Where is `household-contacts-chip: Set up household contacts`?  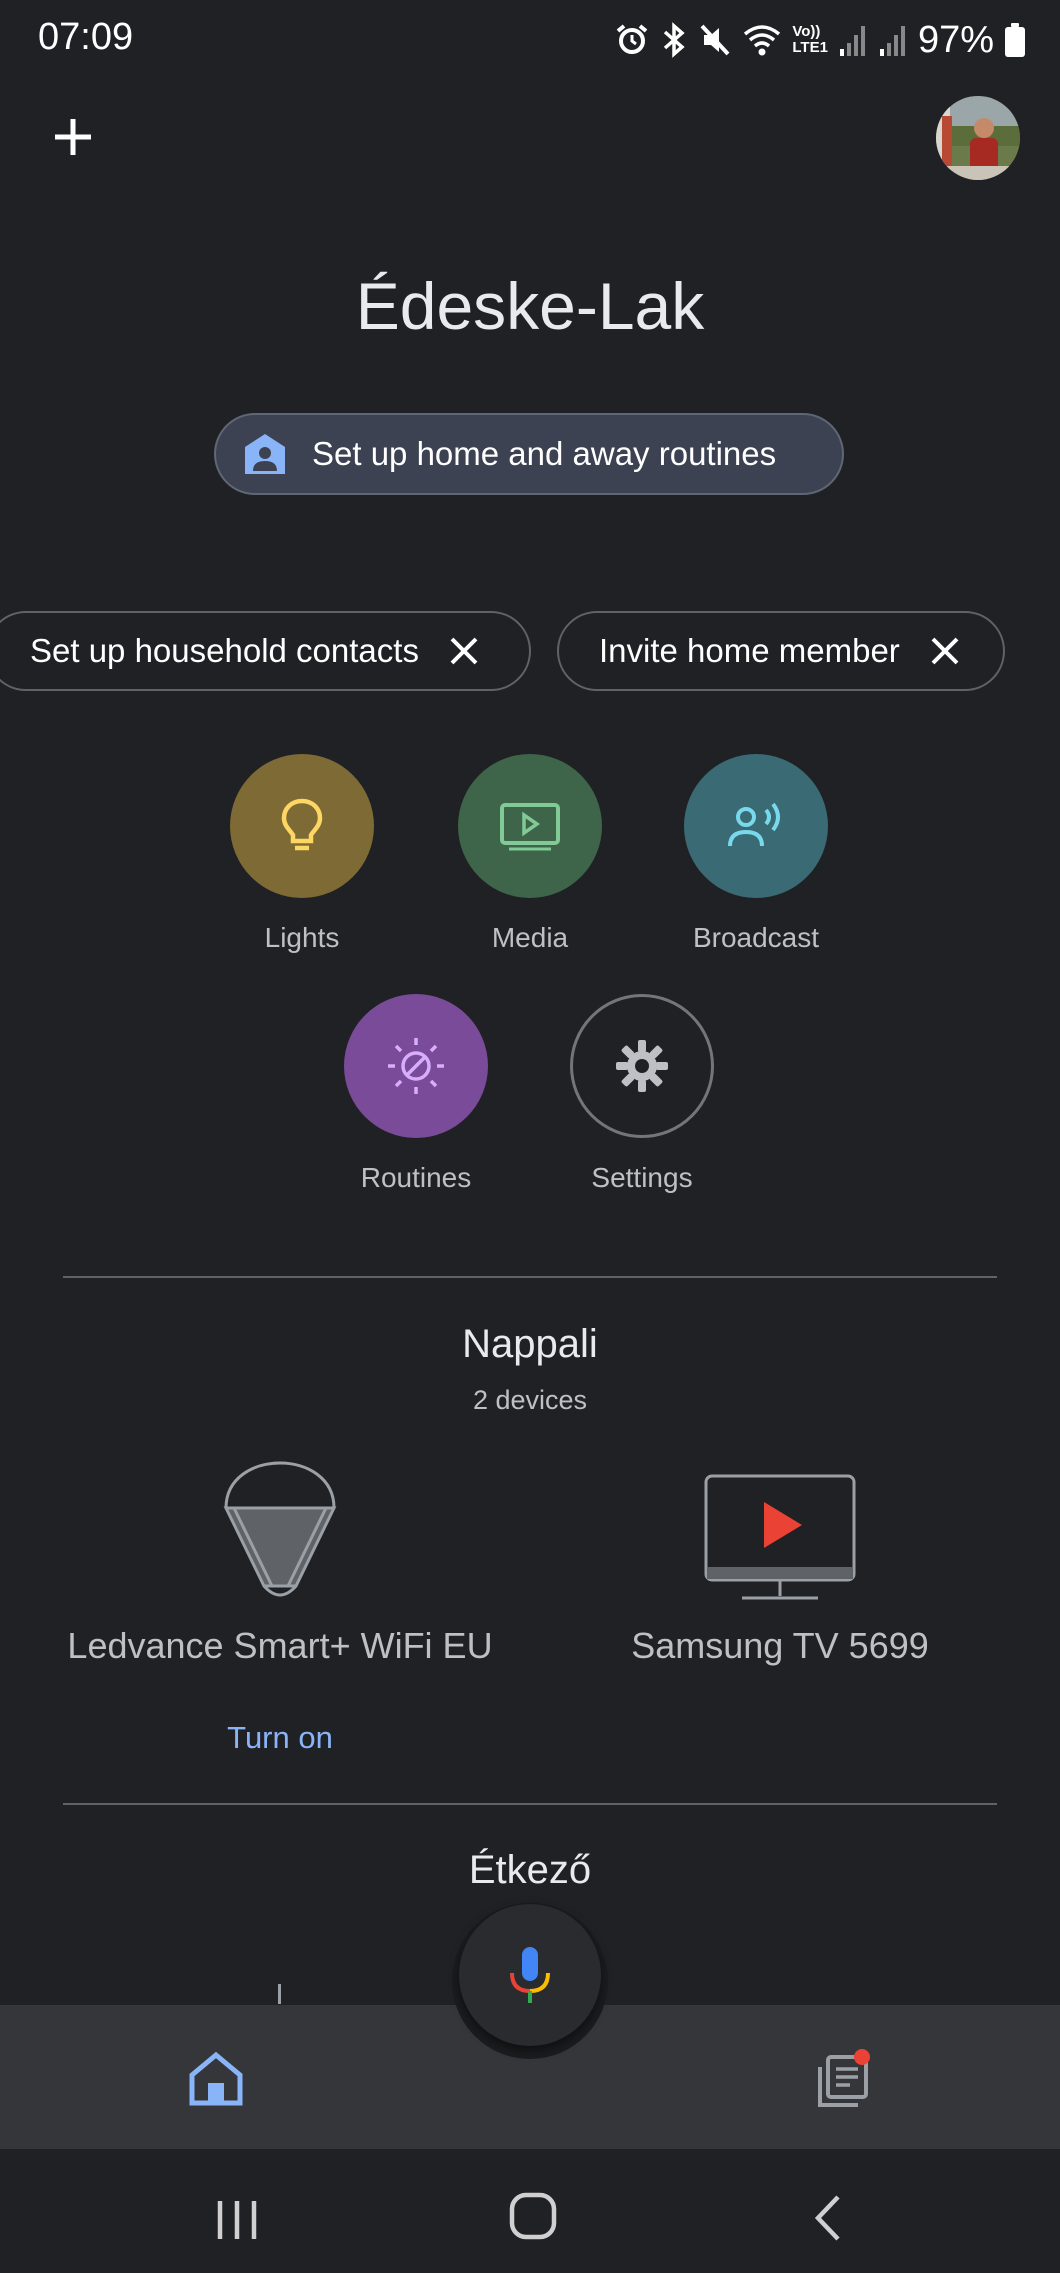 household-contacts-chip: Set up household contacts is located at coordinates (265, 651).